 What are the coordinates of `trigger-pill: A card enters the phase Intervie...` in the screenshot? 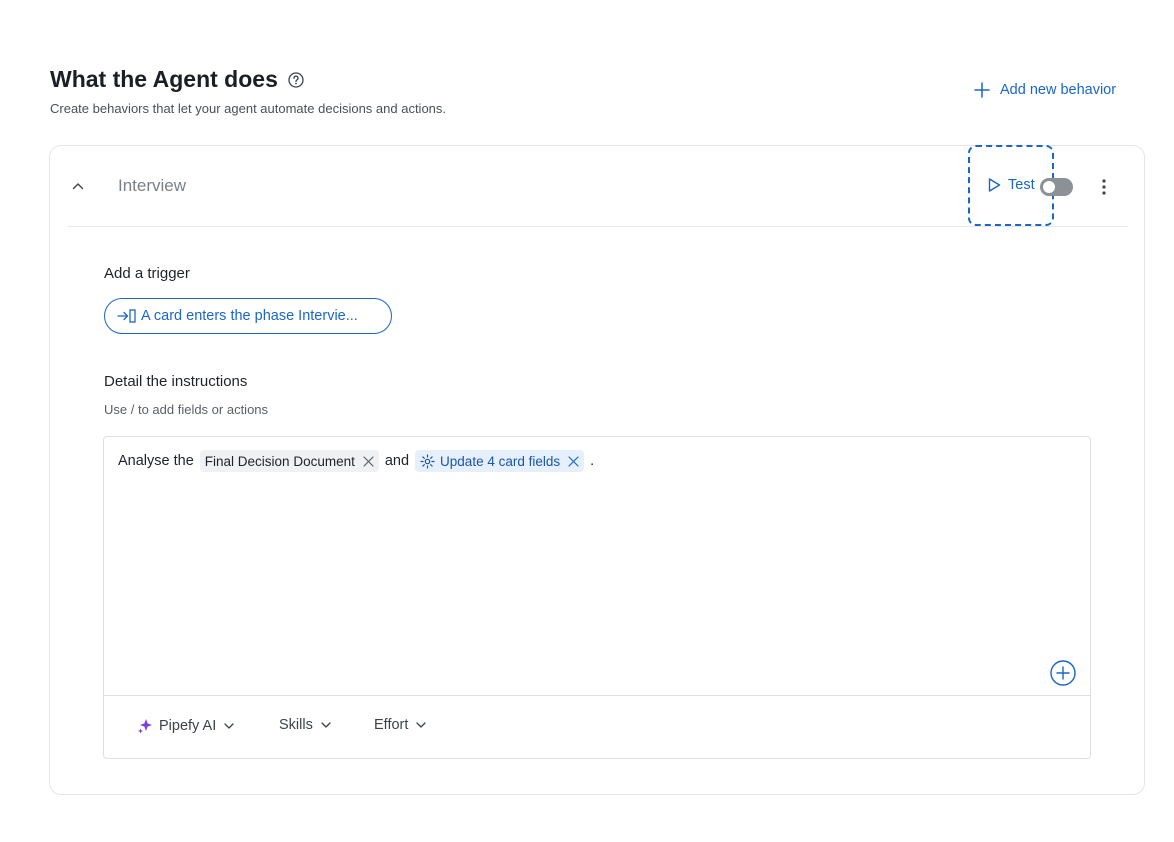 It's located at (248, 316).